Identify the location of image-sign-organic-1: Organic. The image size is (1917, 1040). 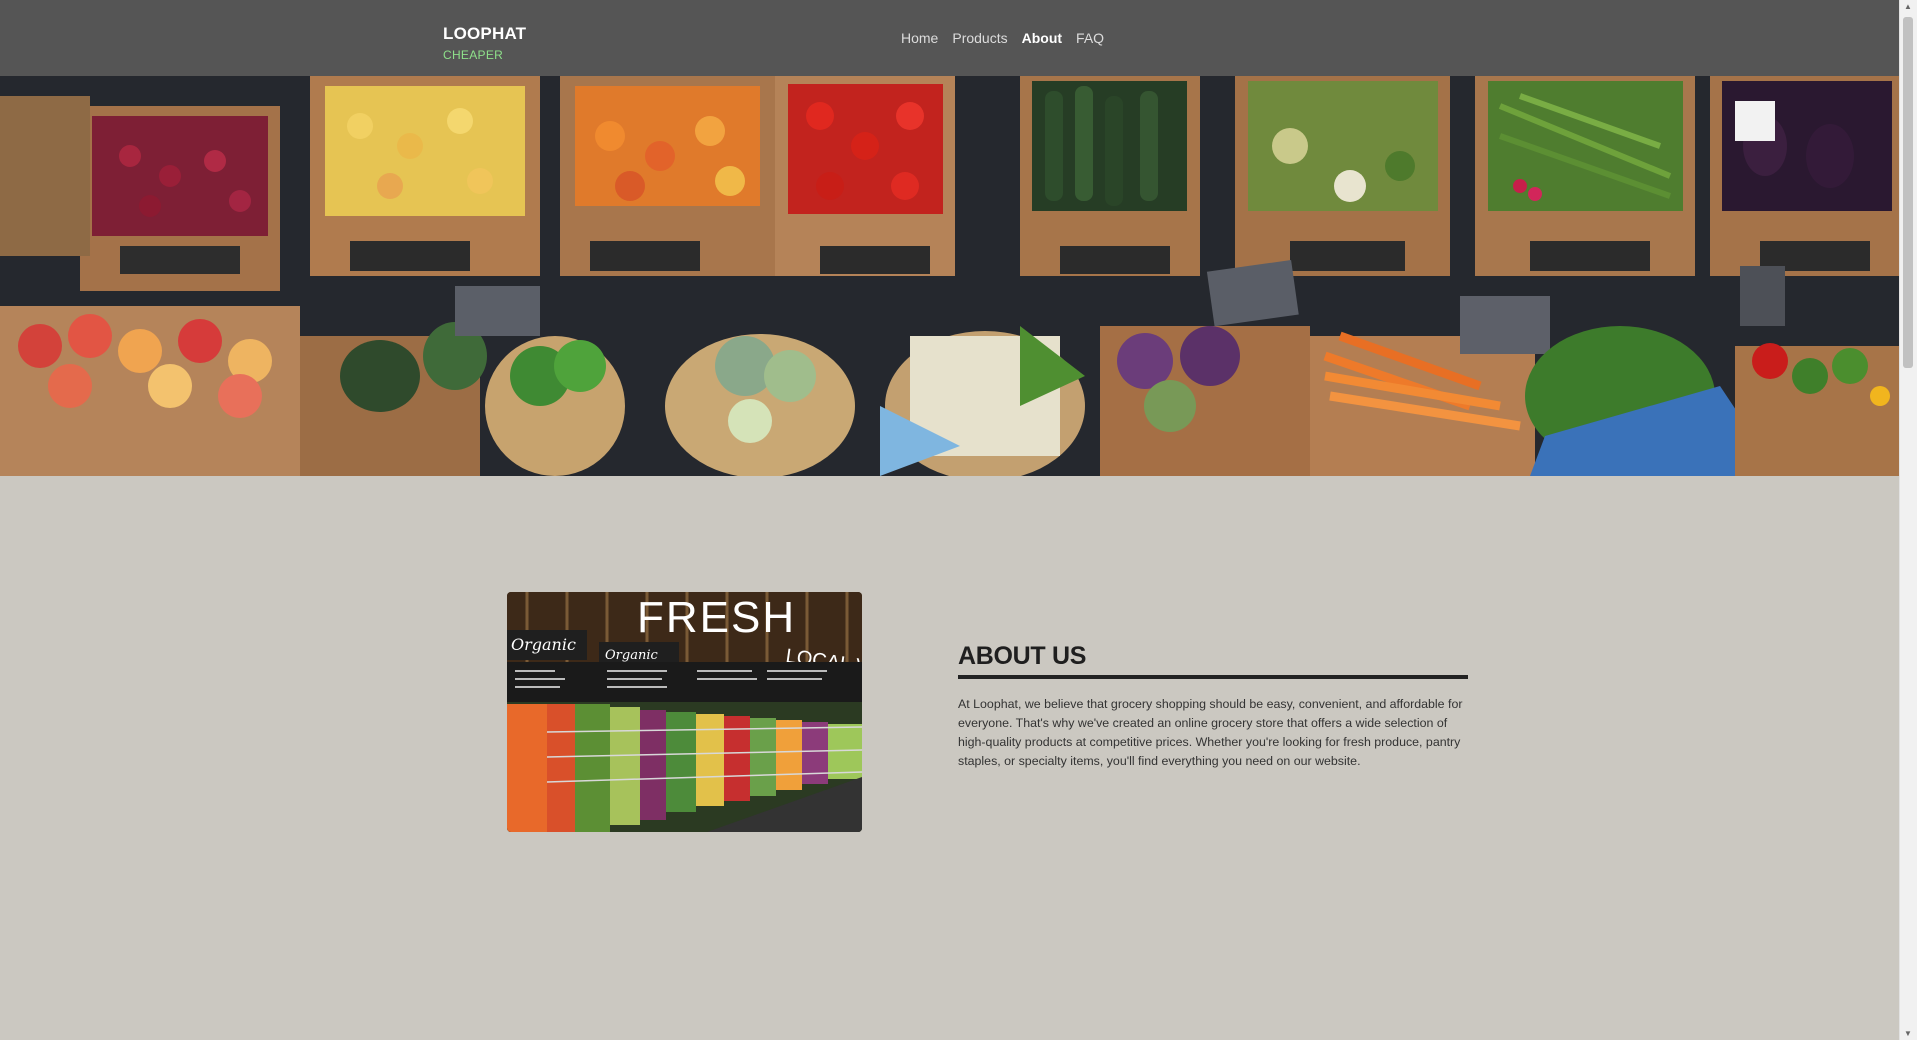
(543, 644).